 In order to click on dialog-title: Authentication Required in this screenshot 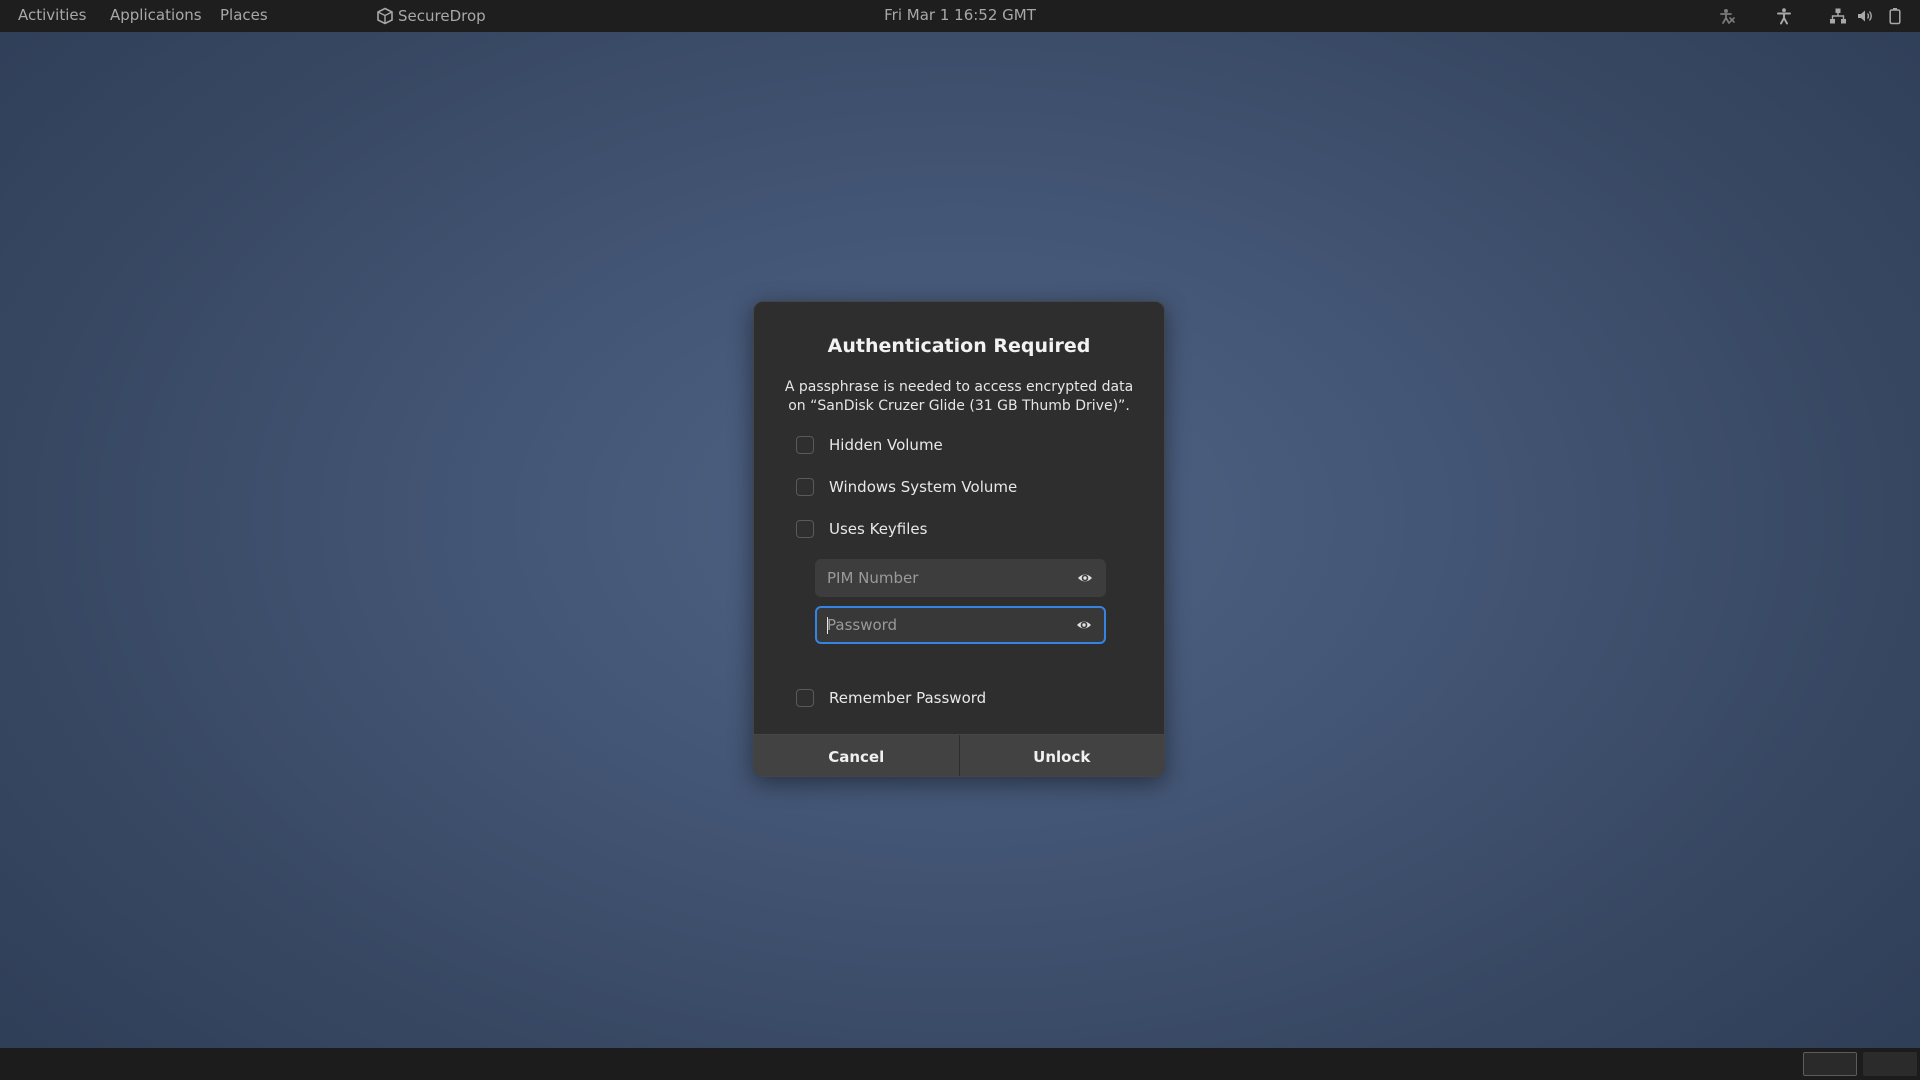, I will do `click(959, 346)`.